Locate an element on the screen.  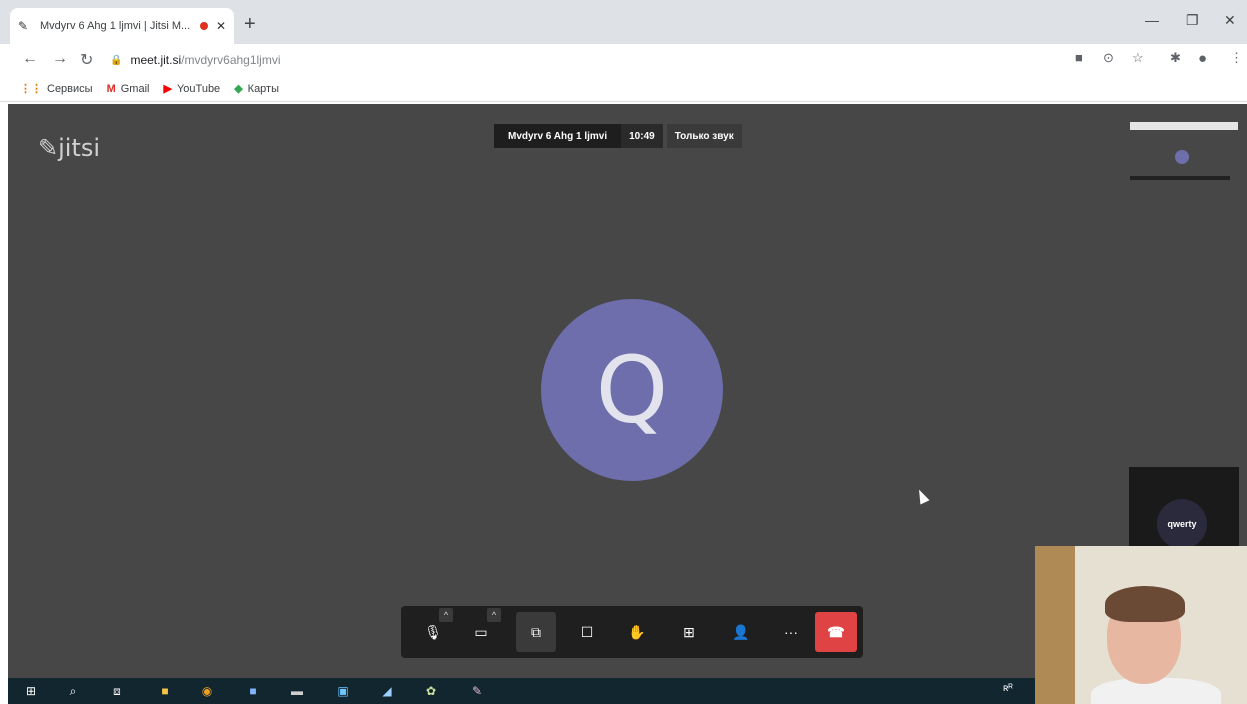
bookmark-services: ⋮⋮ Сервисы is located at coordinates (56, 89).